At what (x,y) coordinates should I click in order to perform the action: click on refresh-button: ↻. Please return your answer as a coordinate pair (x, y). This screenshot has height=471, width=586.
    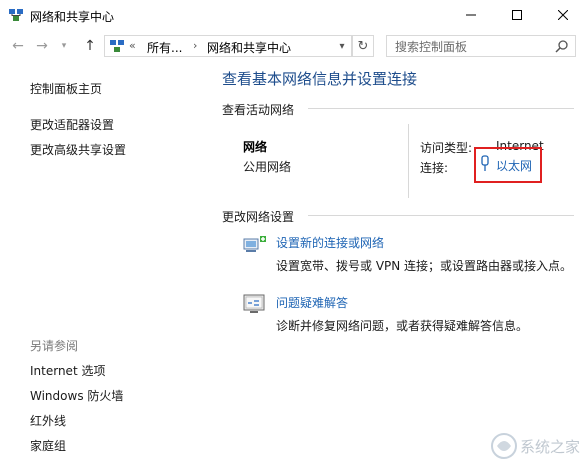
    Looking at the image, I should click on (363, 46).